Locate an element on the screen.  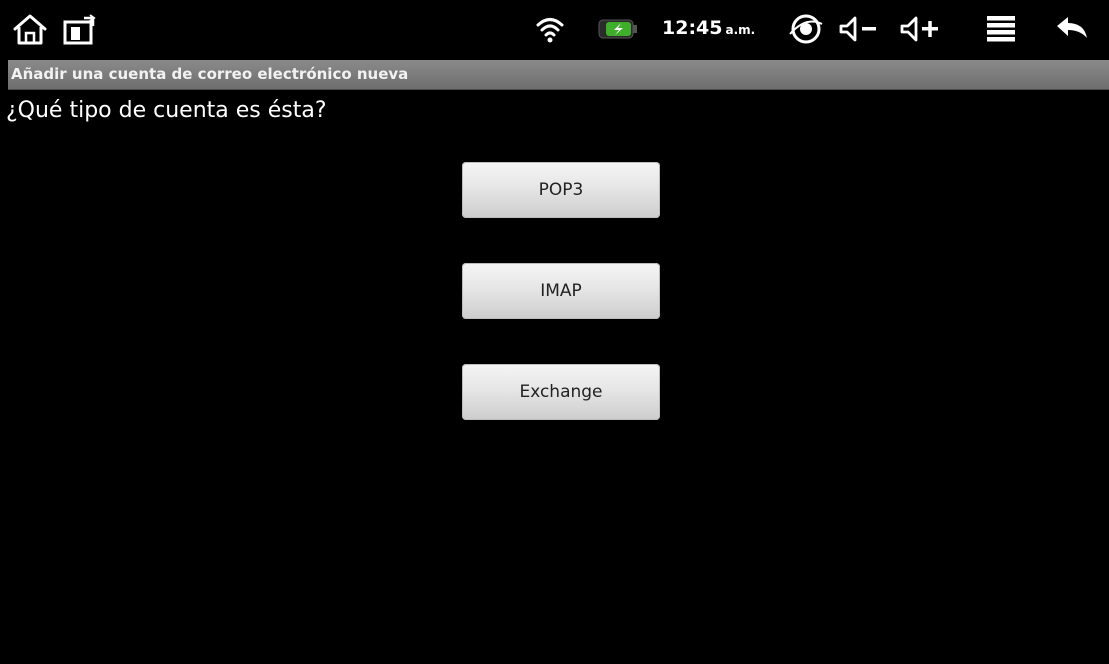
back-icon is located at coordinates (1072, 28).